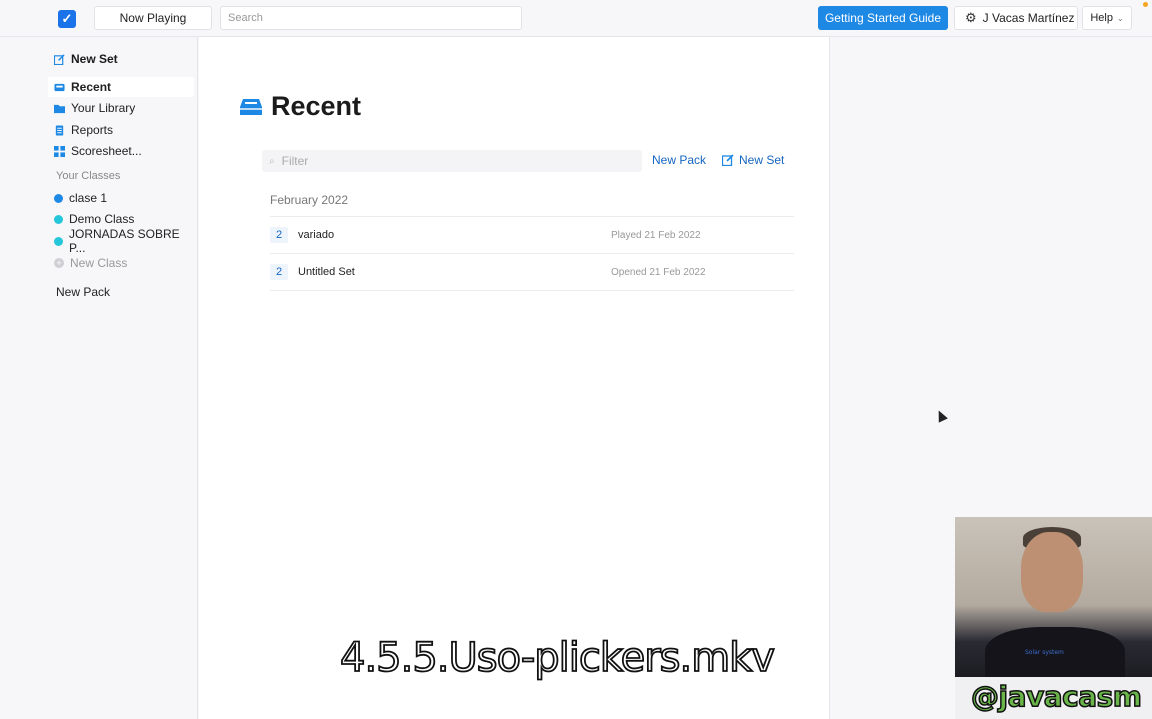 The image size is (1152, 719). Describe the element at coordinates (91, 87) in the screenshot. I see `sidebar-item-label: Recent` at that location.